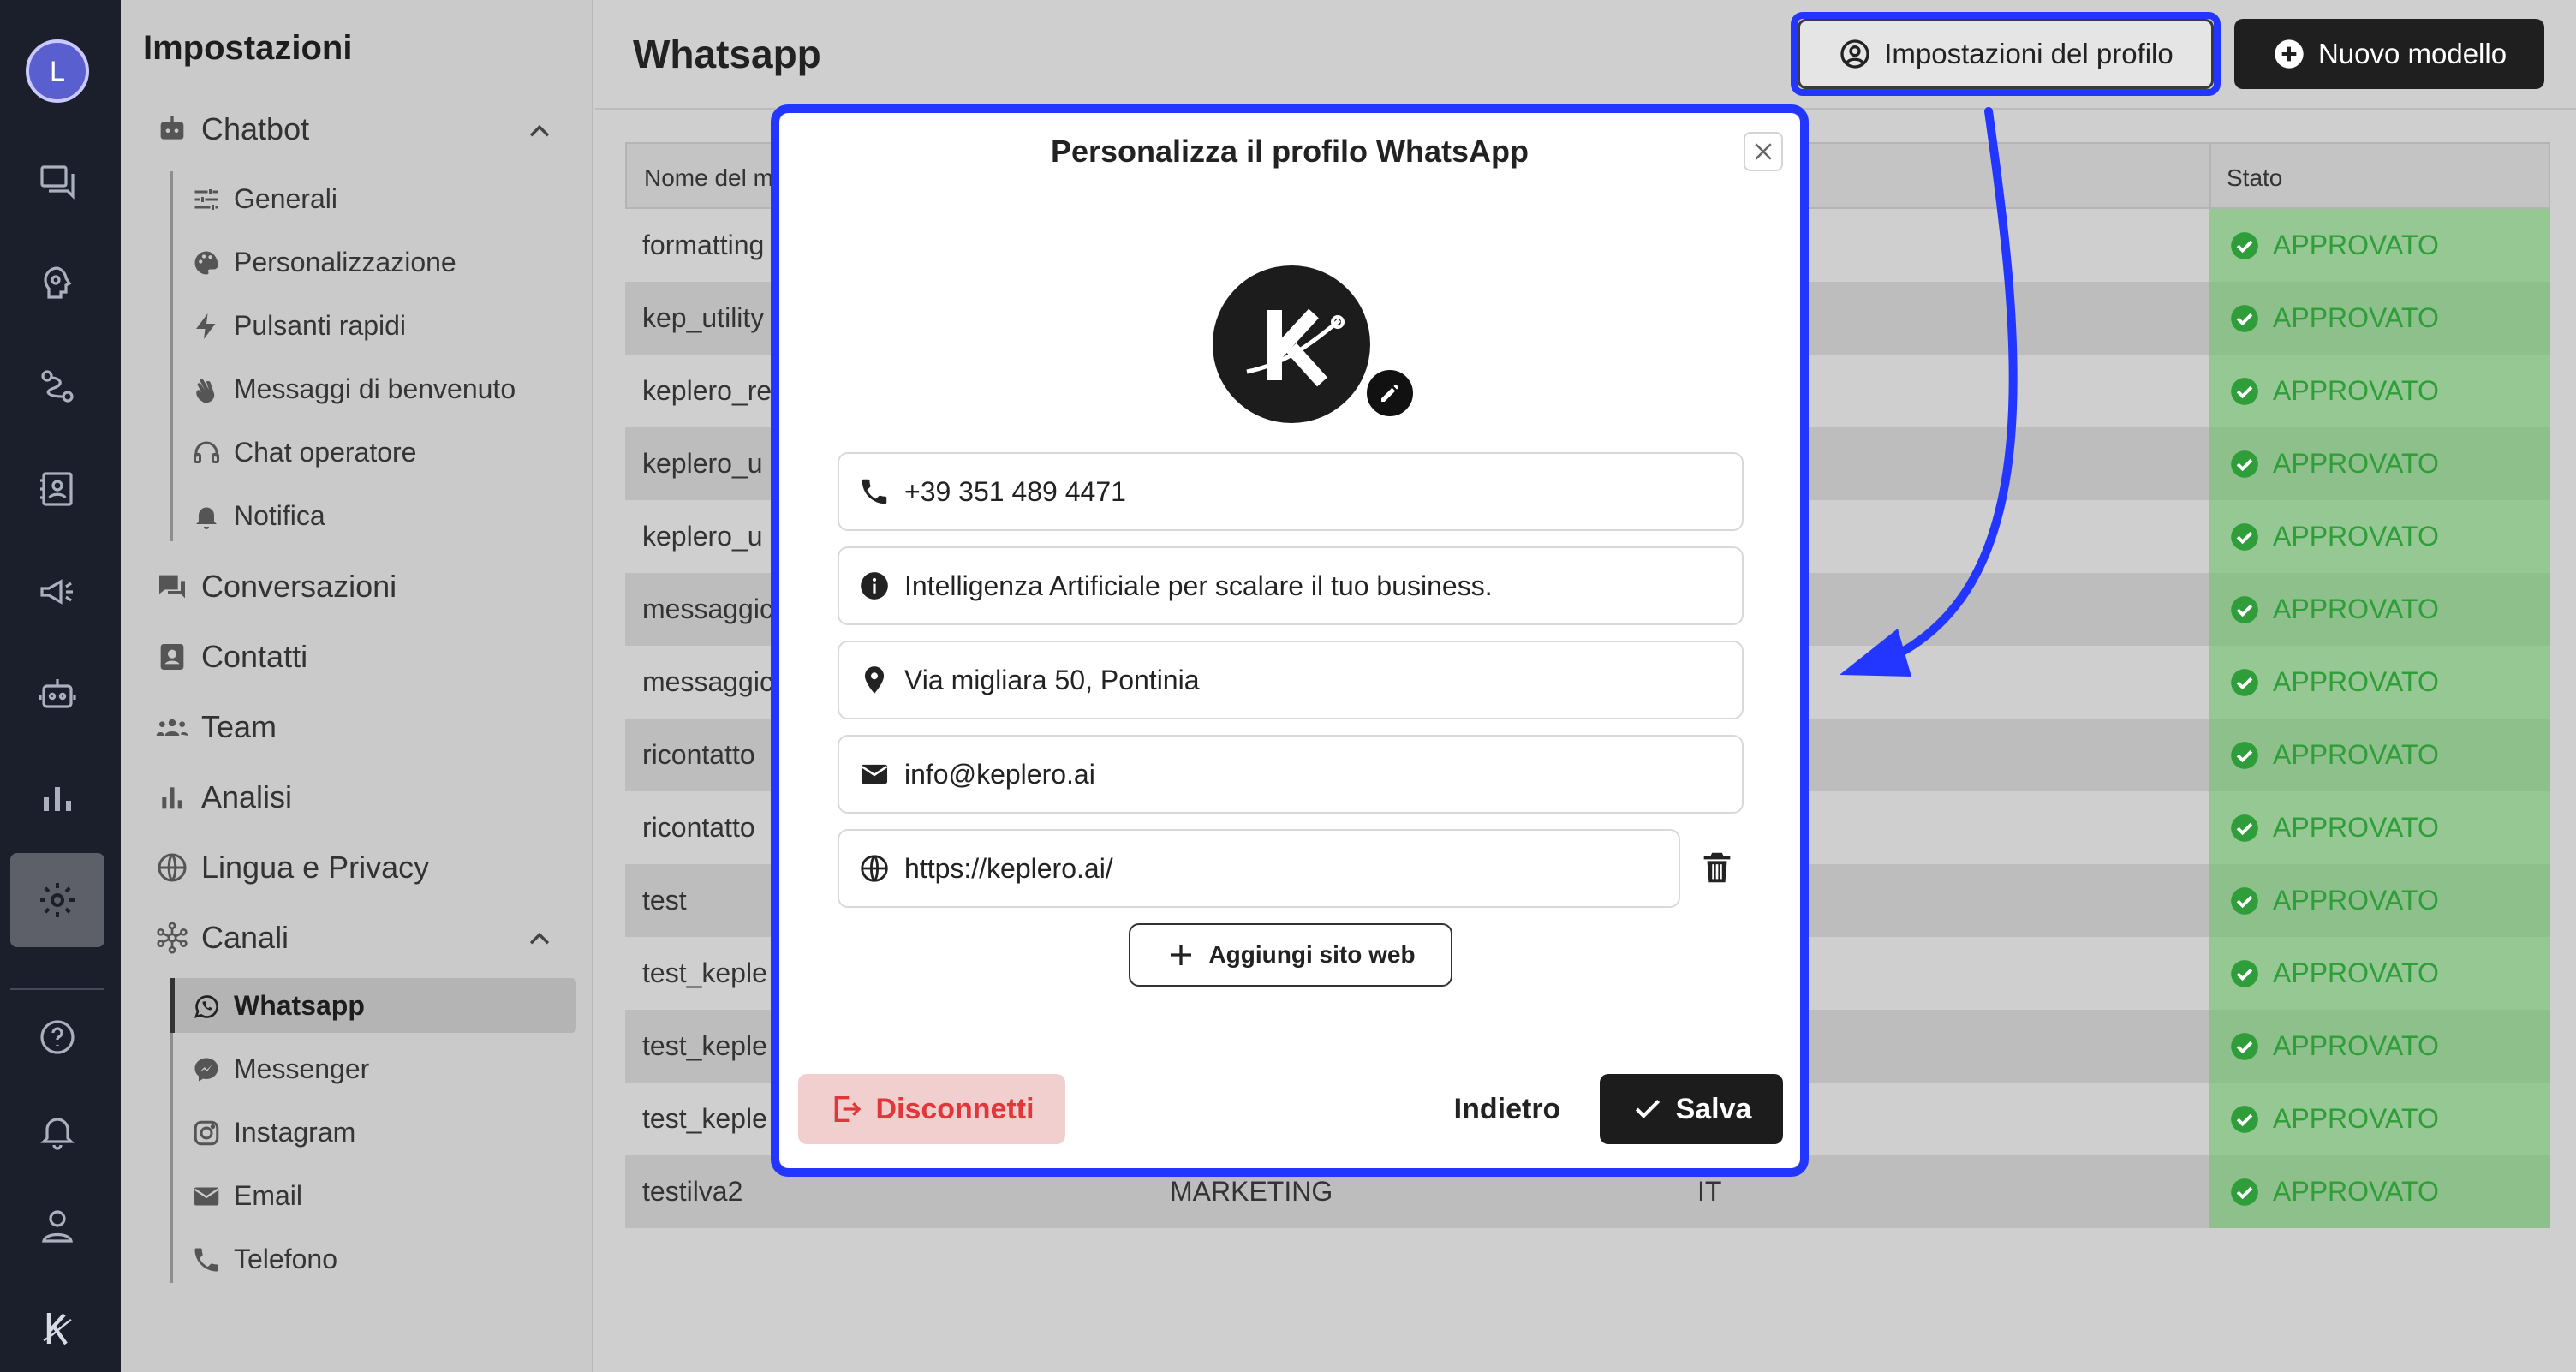  I want to click on sidebar-item-instagram: Instagram, so click(273, 1132).